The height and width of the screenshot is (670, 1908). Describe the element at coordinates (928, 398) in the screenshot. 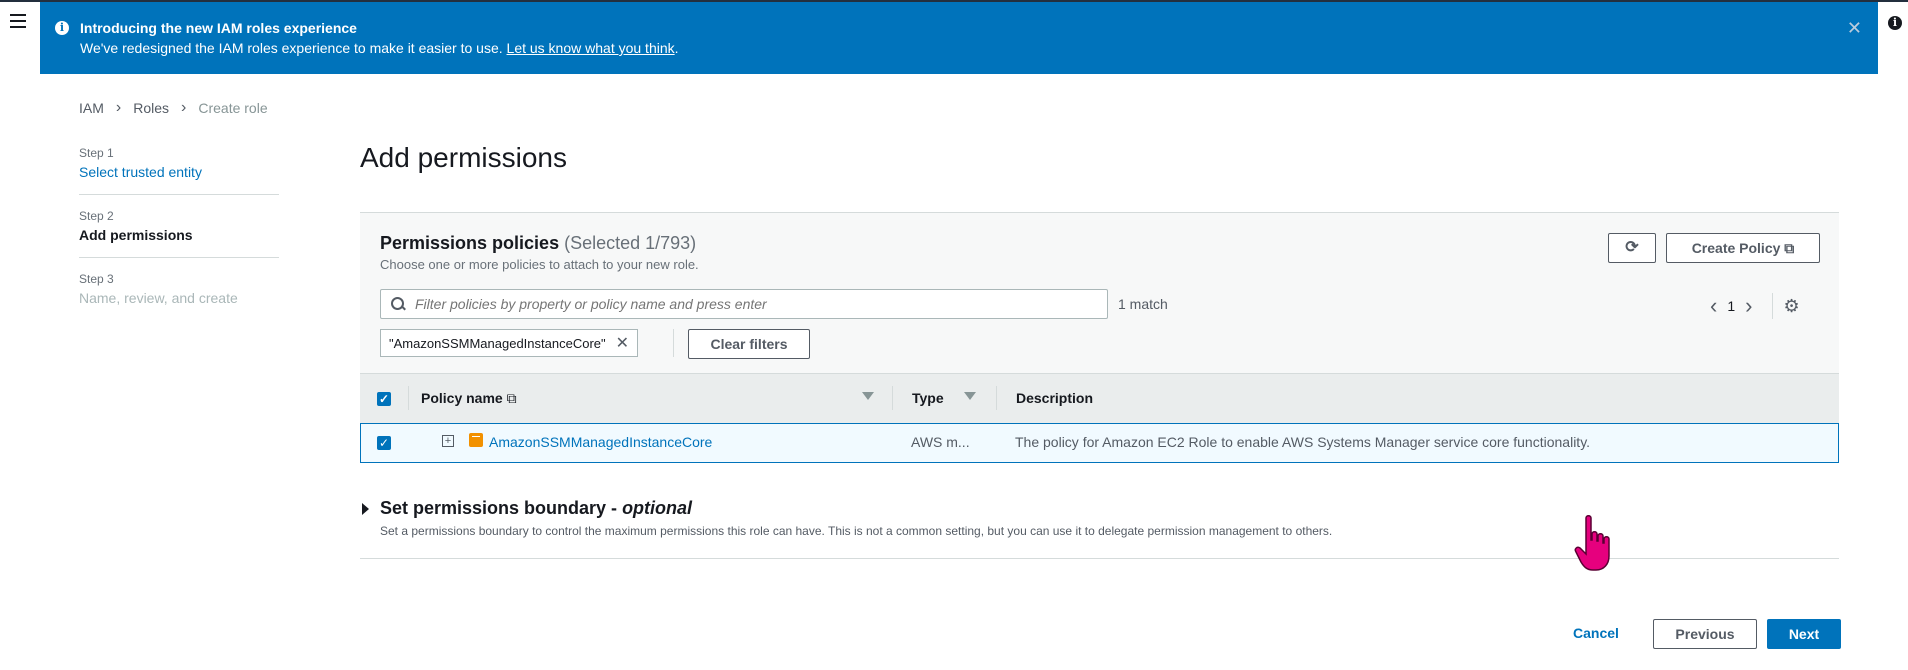

I see `column-header-type: Type` at that location.